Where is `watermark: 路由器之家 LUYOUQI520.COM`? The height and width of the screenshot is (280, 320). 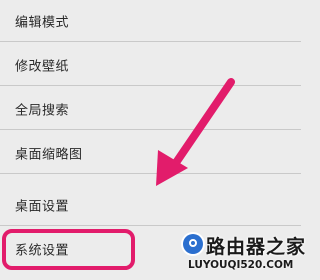 watermark: 路由器之家 LUYOUQI520.COM is located at coordinates (244, 256).